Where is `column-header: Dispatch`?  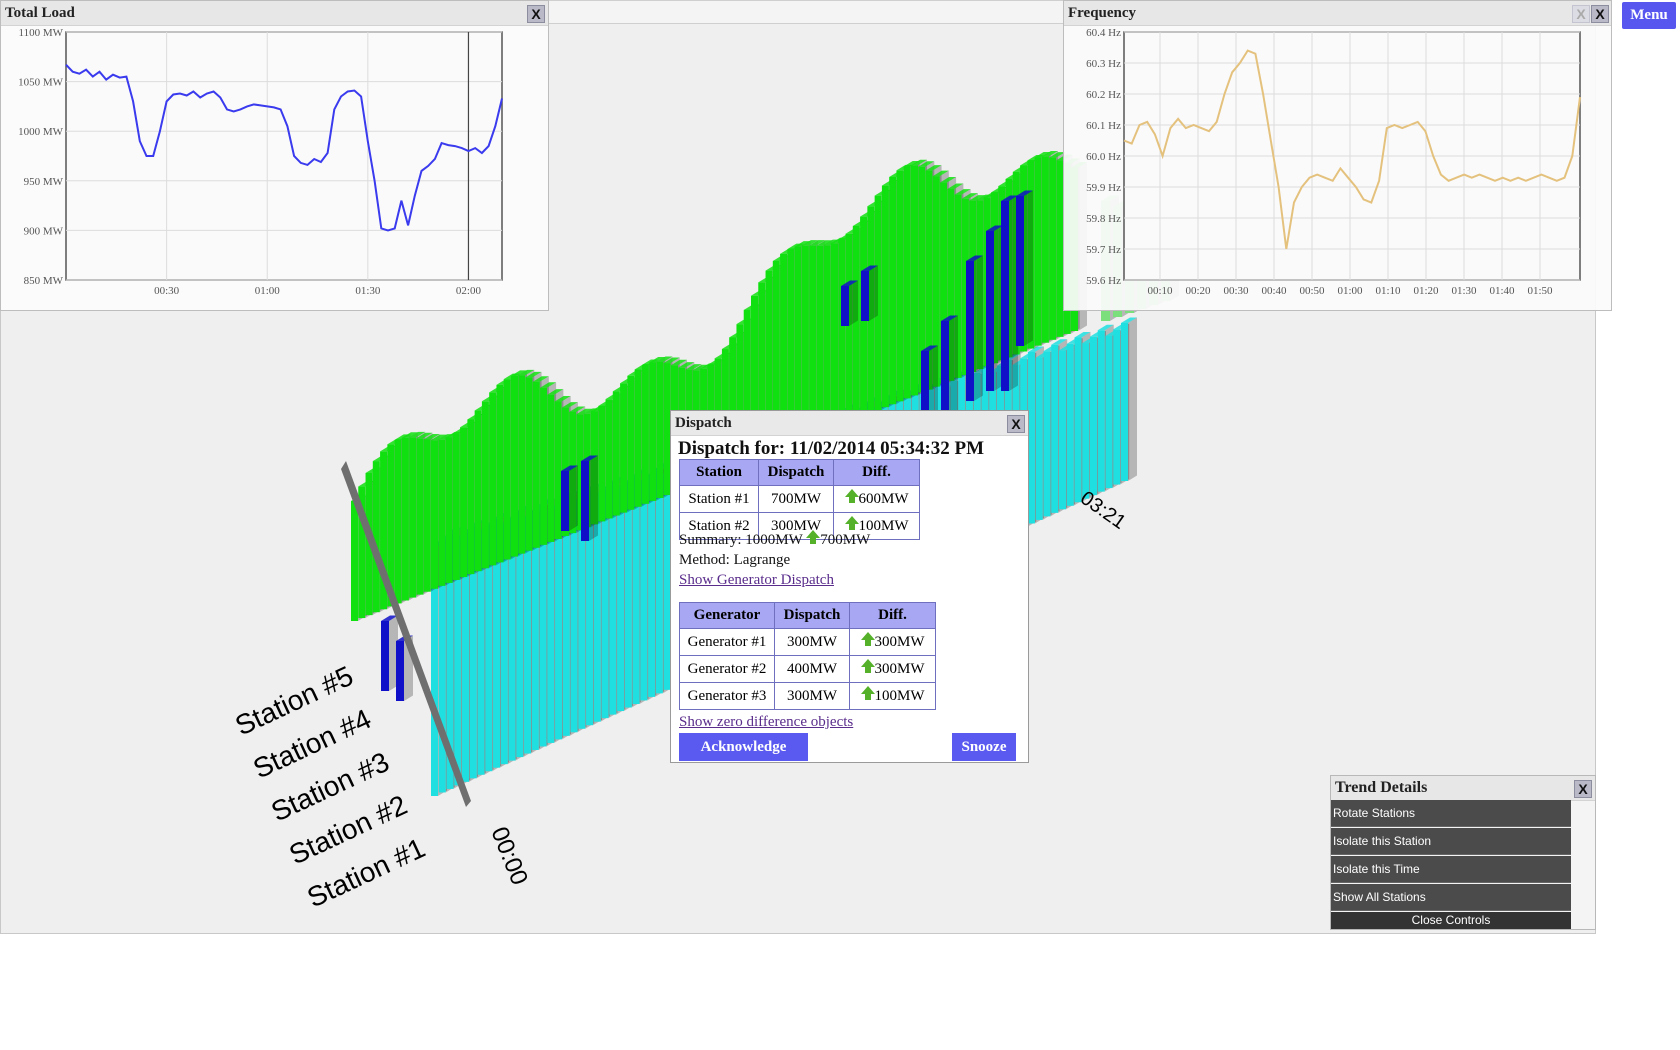
column-header: Dispatch is located at coordinates (796, 472).